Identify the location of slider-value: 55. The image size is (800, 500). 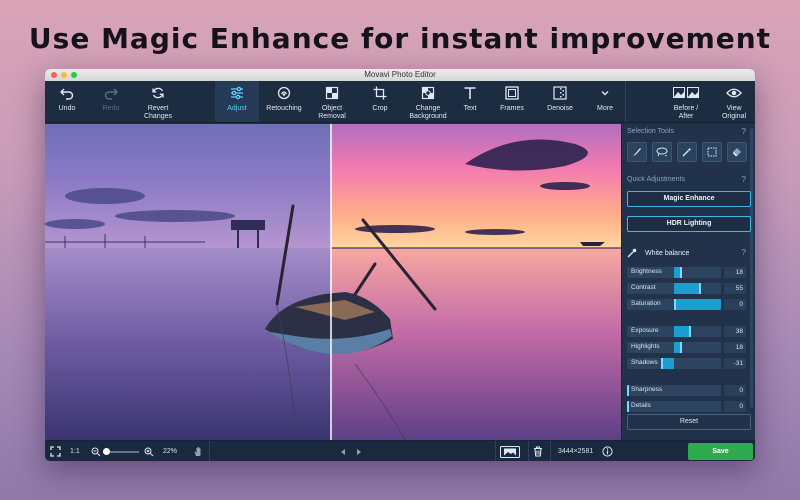
(735, 288).